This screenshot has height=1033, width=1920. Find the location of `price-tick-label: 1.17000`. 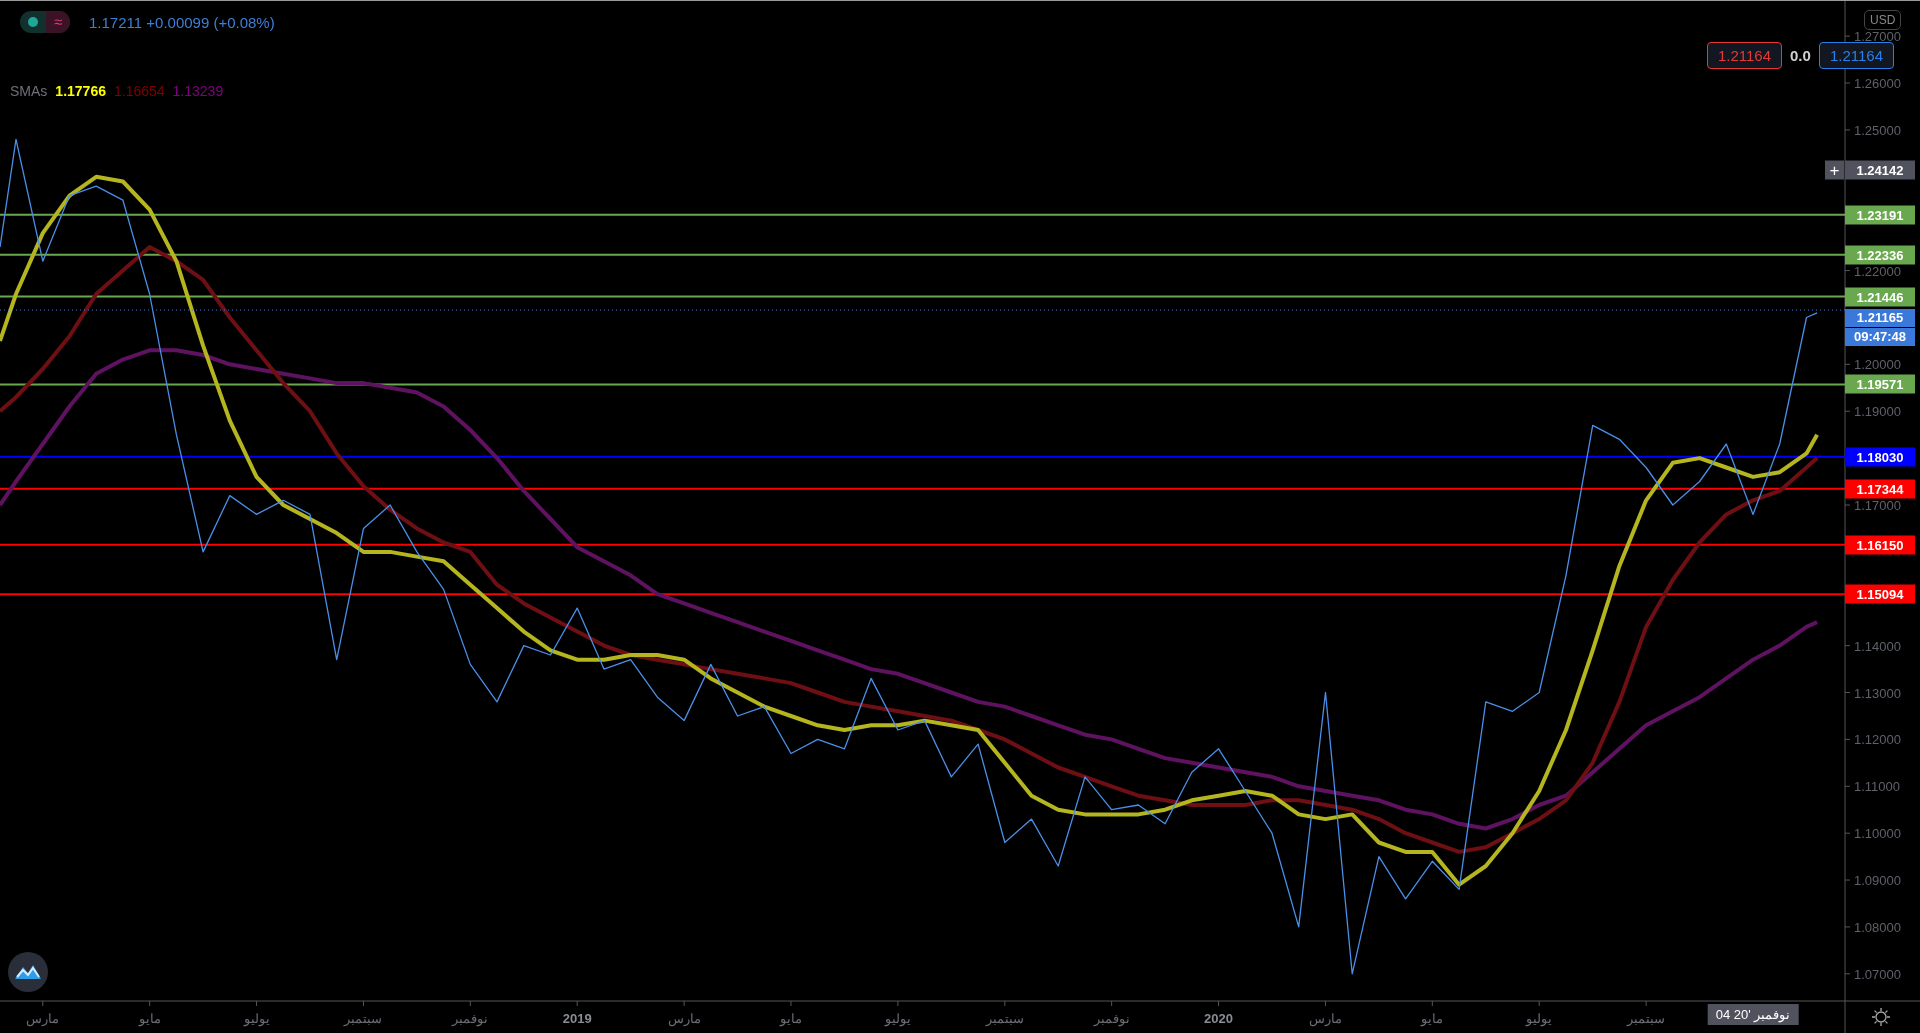

price-tick-label: 1.17000 is located at coordinates (1877, 505).